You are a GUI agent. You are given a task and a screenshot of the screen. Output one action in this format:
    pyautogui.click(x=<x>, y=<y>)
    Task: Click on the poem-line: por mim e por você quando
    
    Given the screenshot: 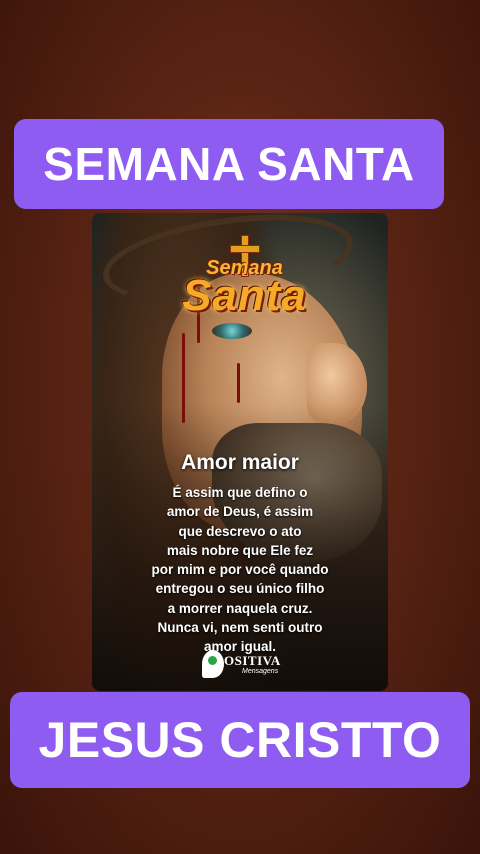 What is the action you would take?
    pyautogui.click(x=240, y=570)
    